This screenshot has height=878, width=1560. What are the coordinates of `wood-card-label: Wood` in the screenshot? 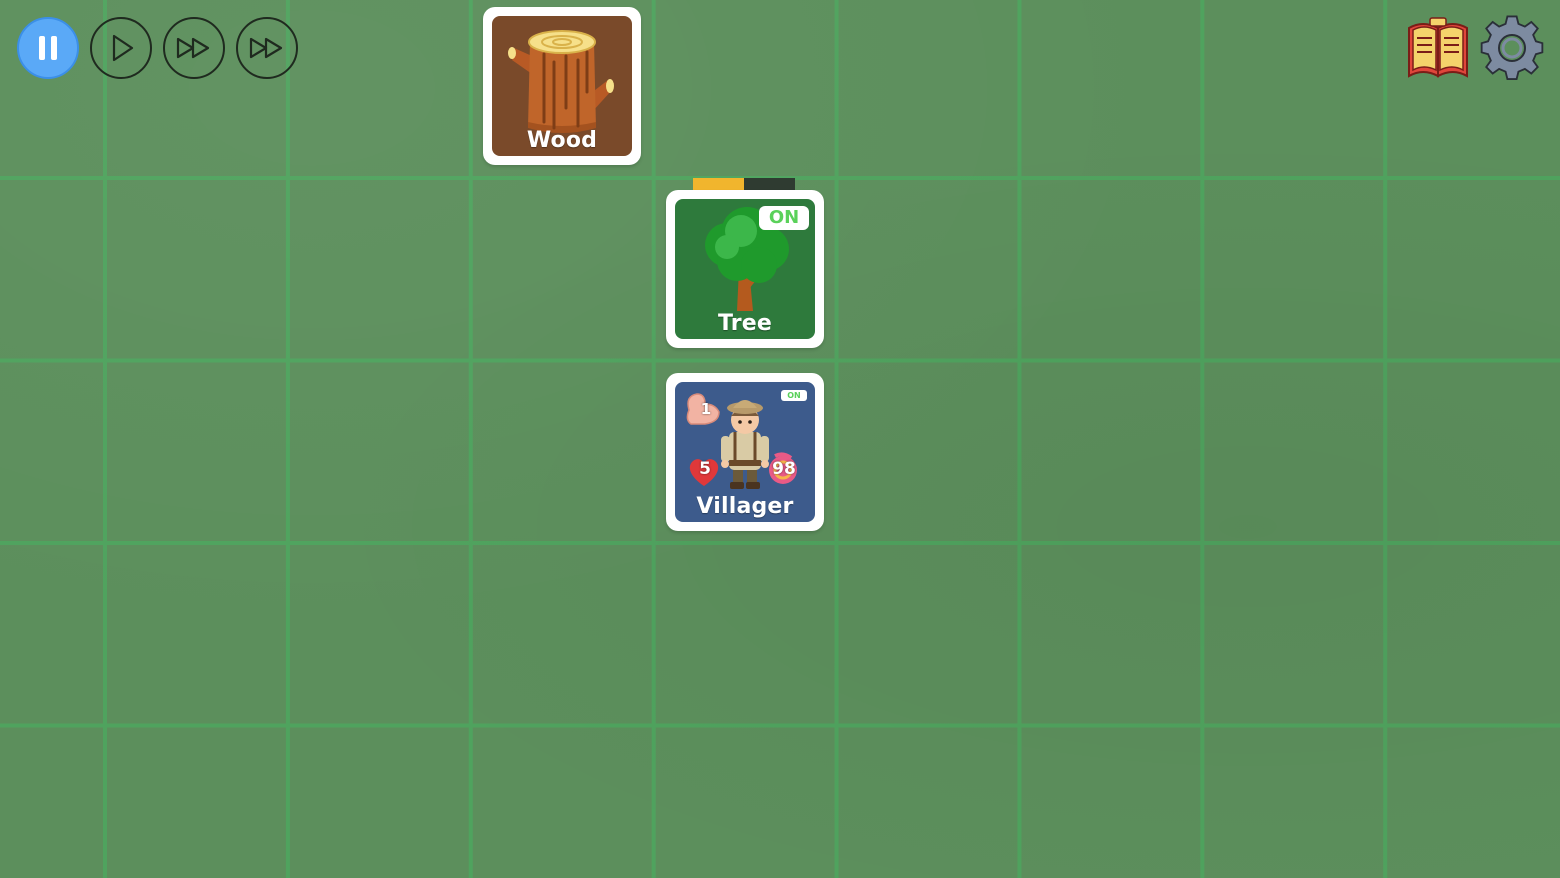 It's located at (562, 140).